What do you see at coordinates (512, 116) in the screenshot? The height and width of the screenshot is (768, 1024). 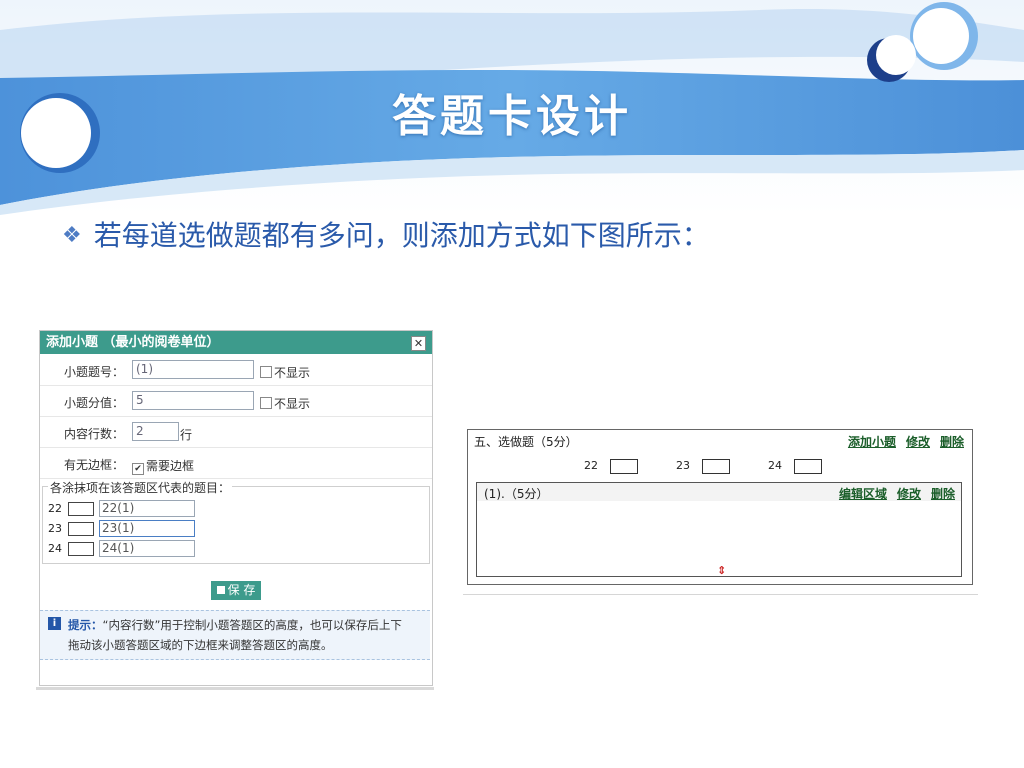 I see `slide-title: 答题卡设计` at bounding box center [512, 116].